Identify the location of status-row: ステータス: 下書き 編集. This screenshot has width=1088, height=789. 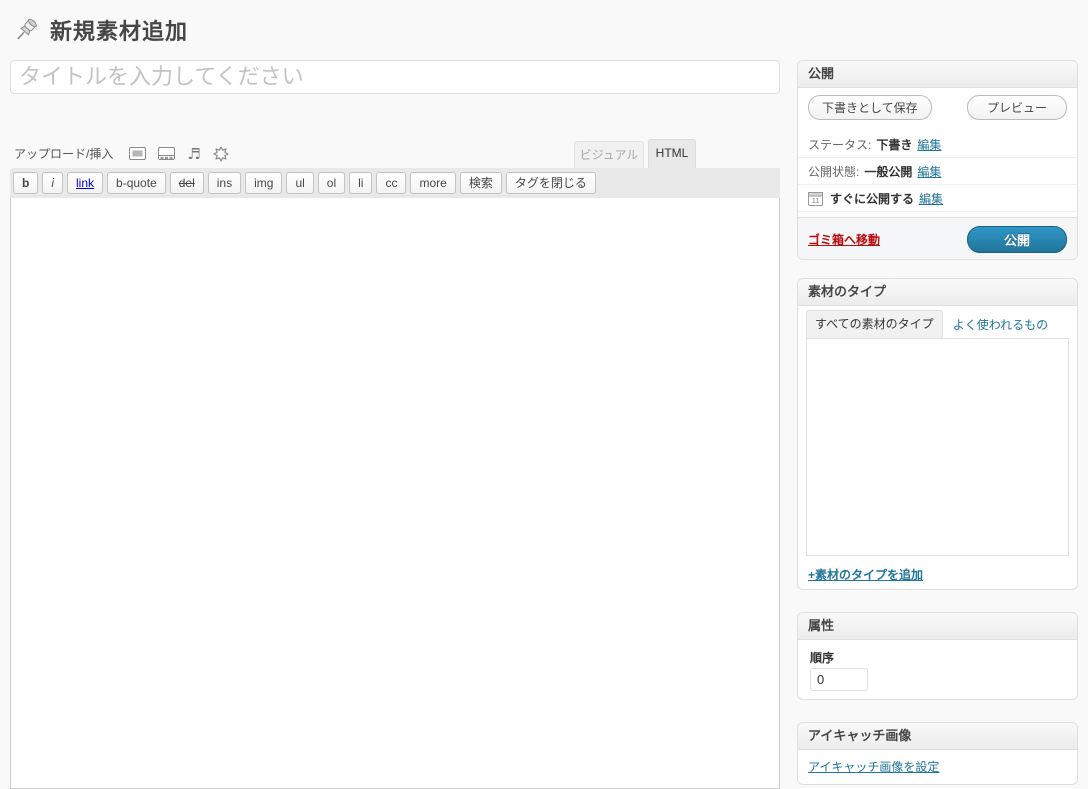
(937, 144).